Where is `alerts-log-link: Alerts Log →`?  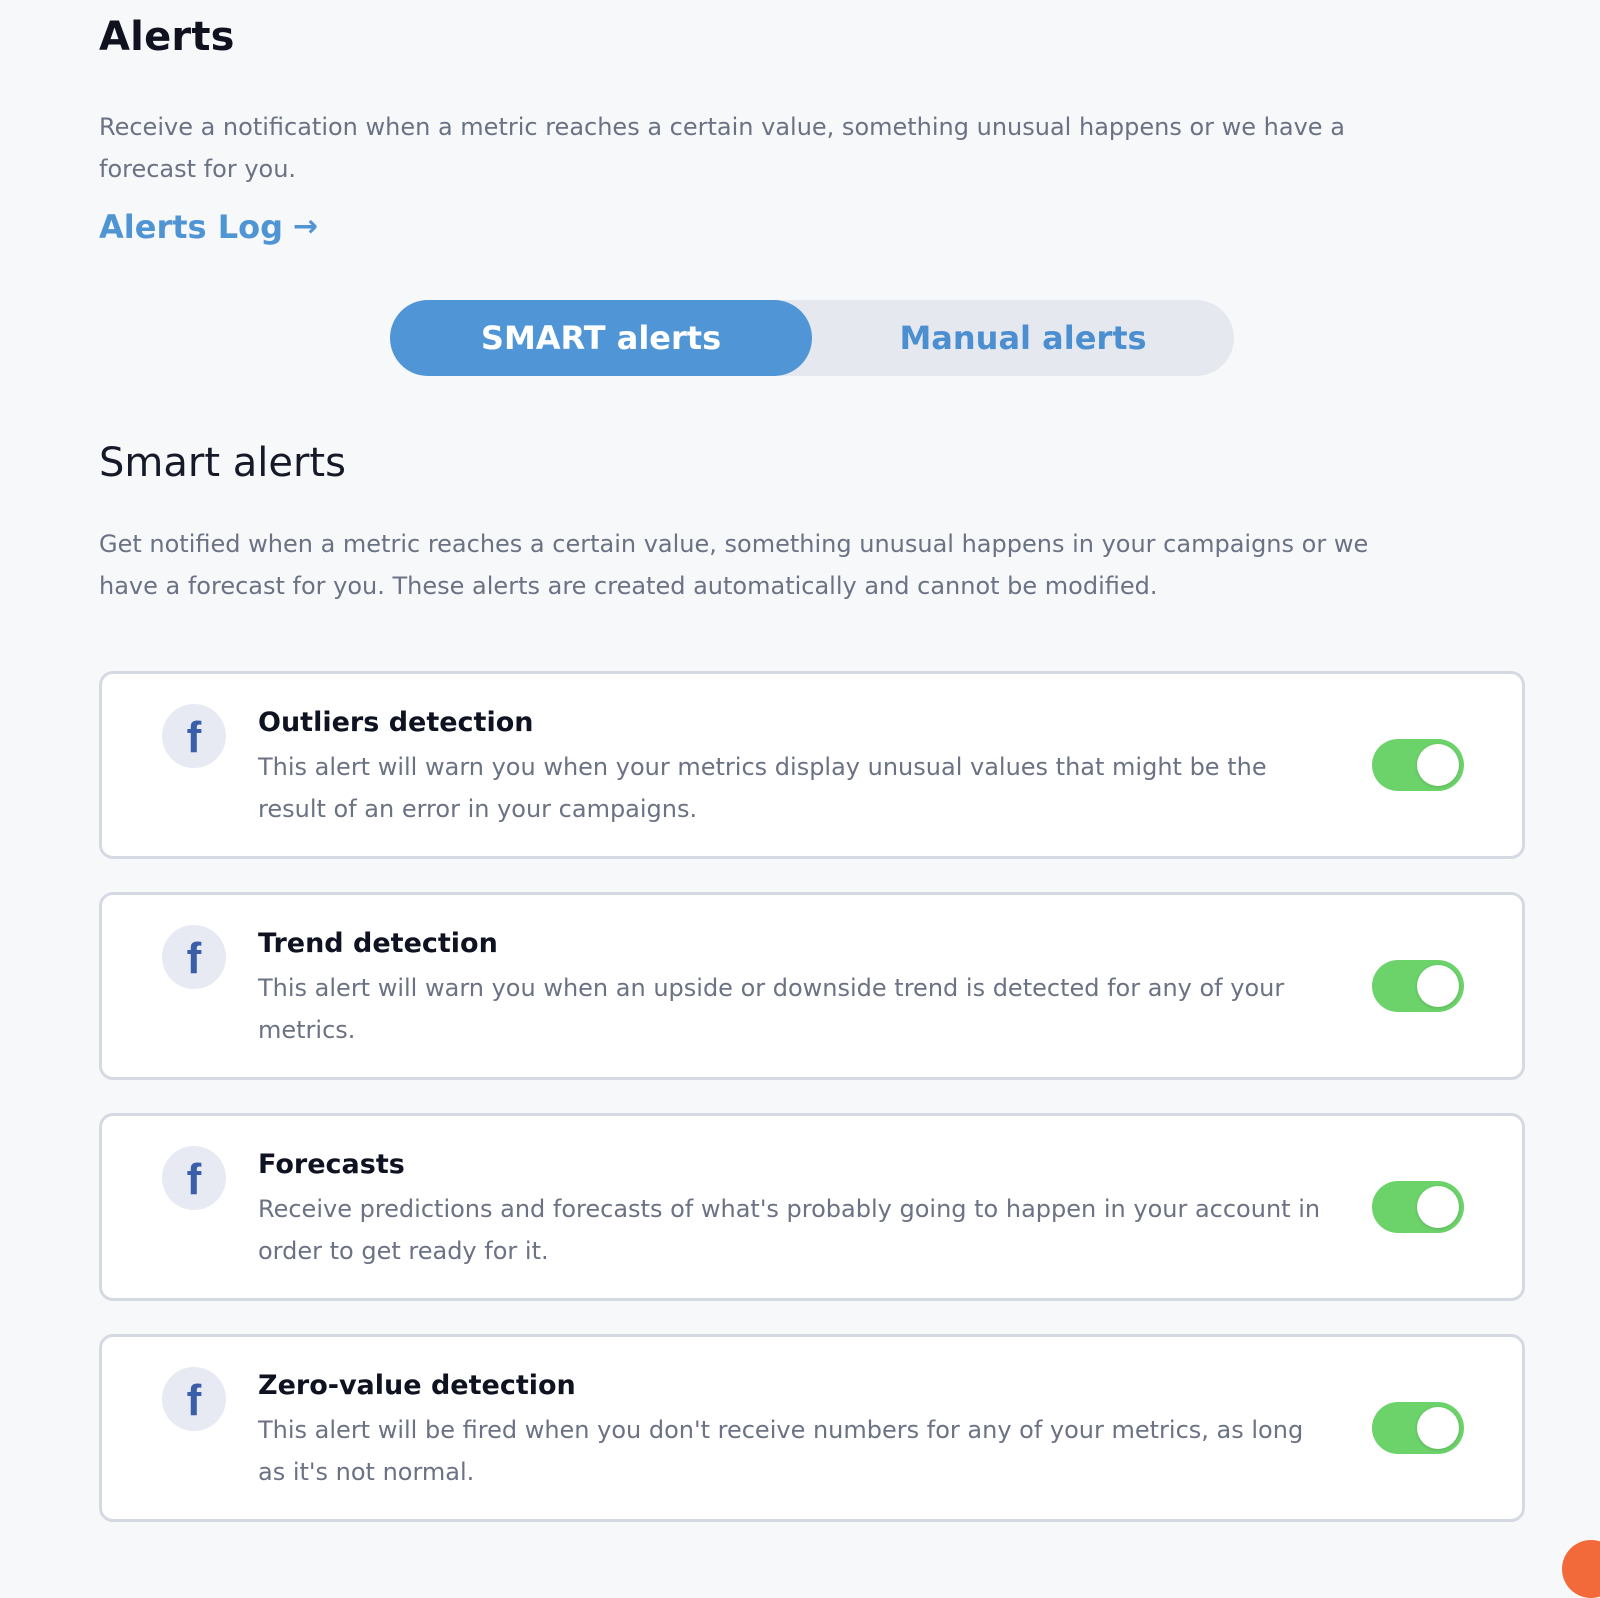
alerts-log-link: Alerts Log → is located at coordinates (208, 227).